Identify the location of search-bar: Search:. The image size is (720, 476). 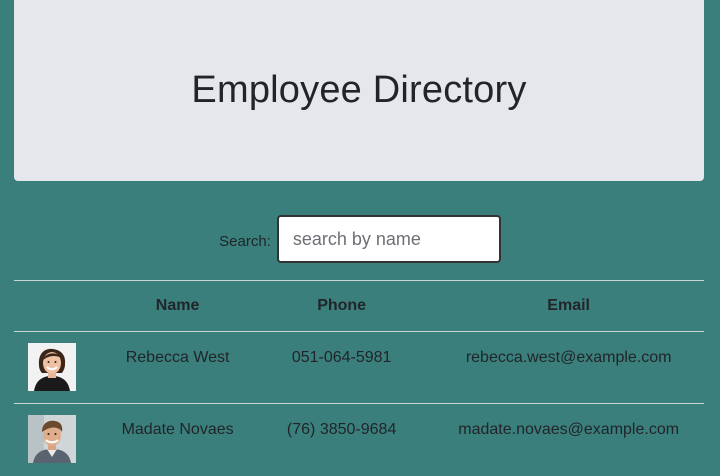
(360, 239).